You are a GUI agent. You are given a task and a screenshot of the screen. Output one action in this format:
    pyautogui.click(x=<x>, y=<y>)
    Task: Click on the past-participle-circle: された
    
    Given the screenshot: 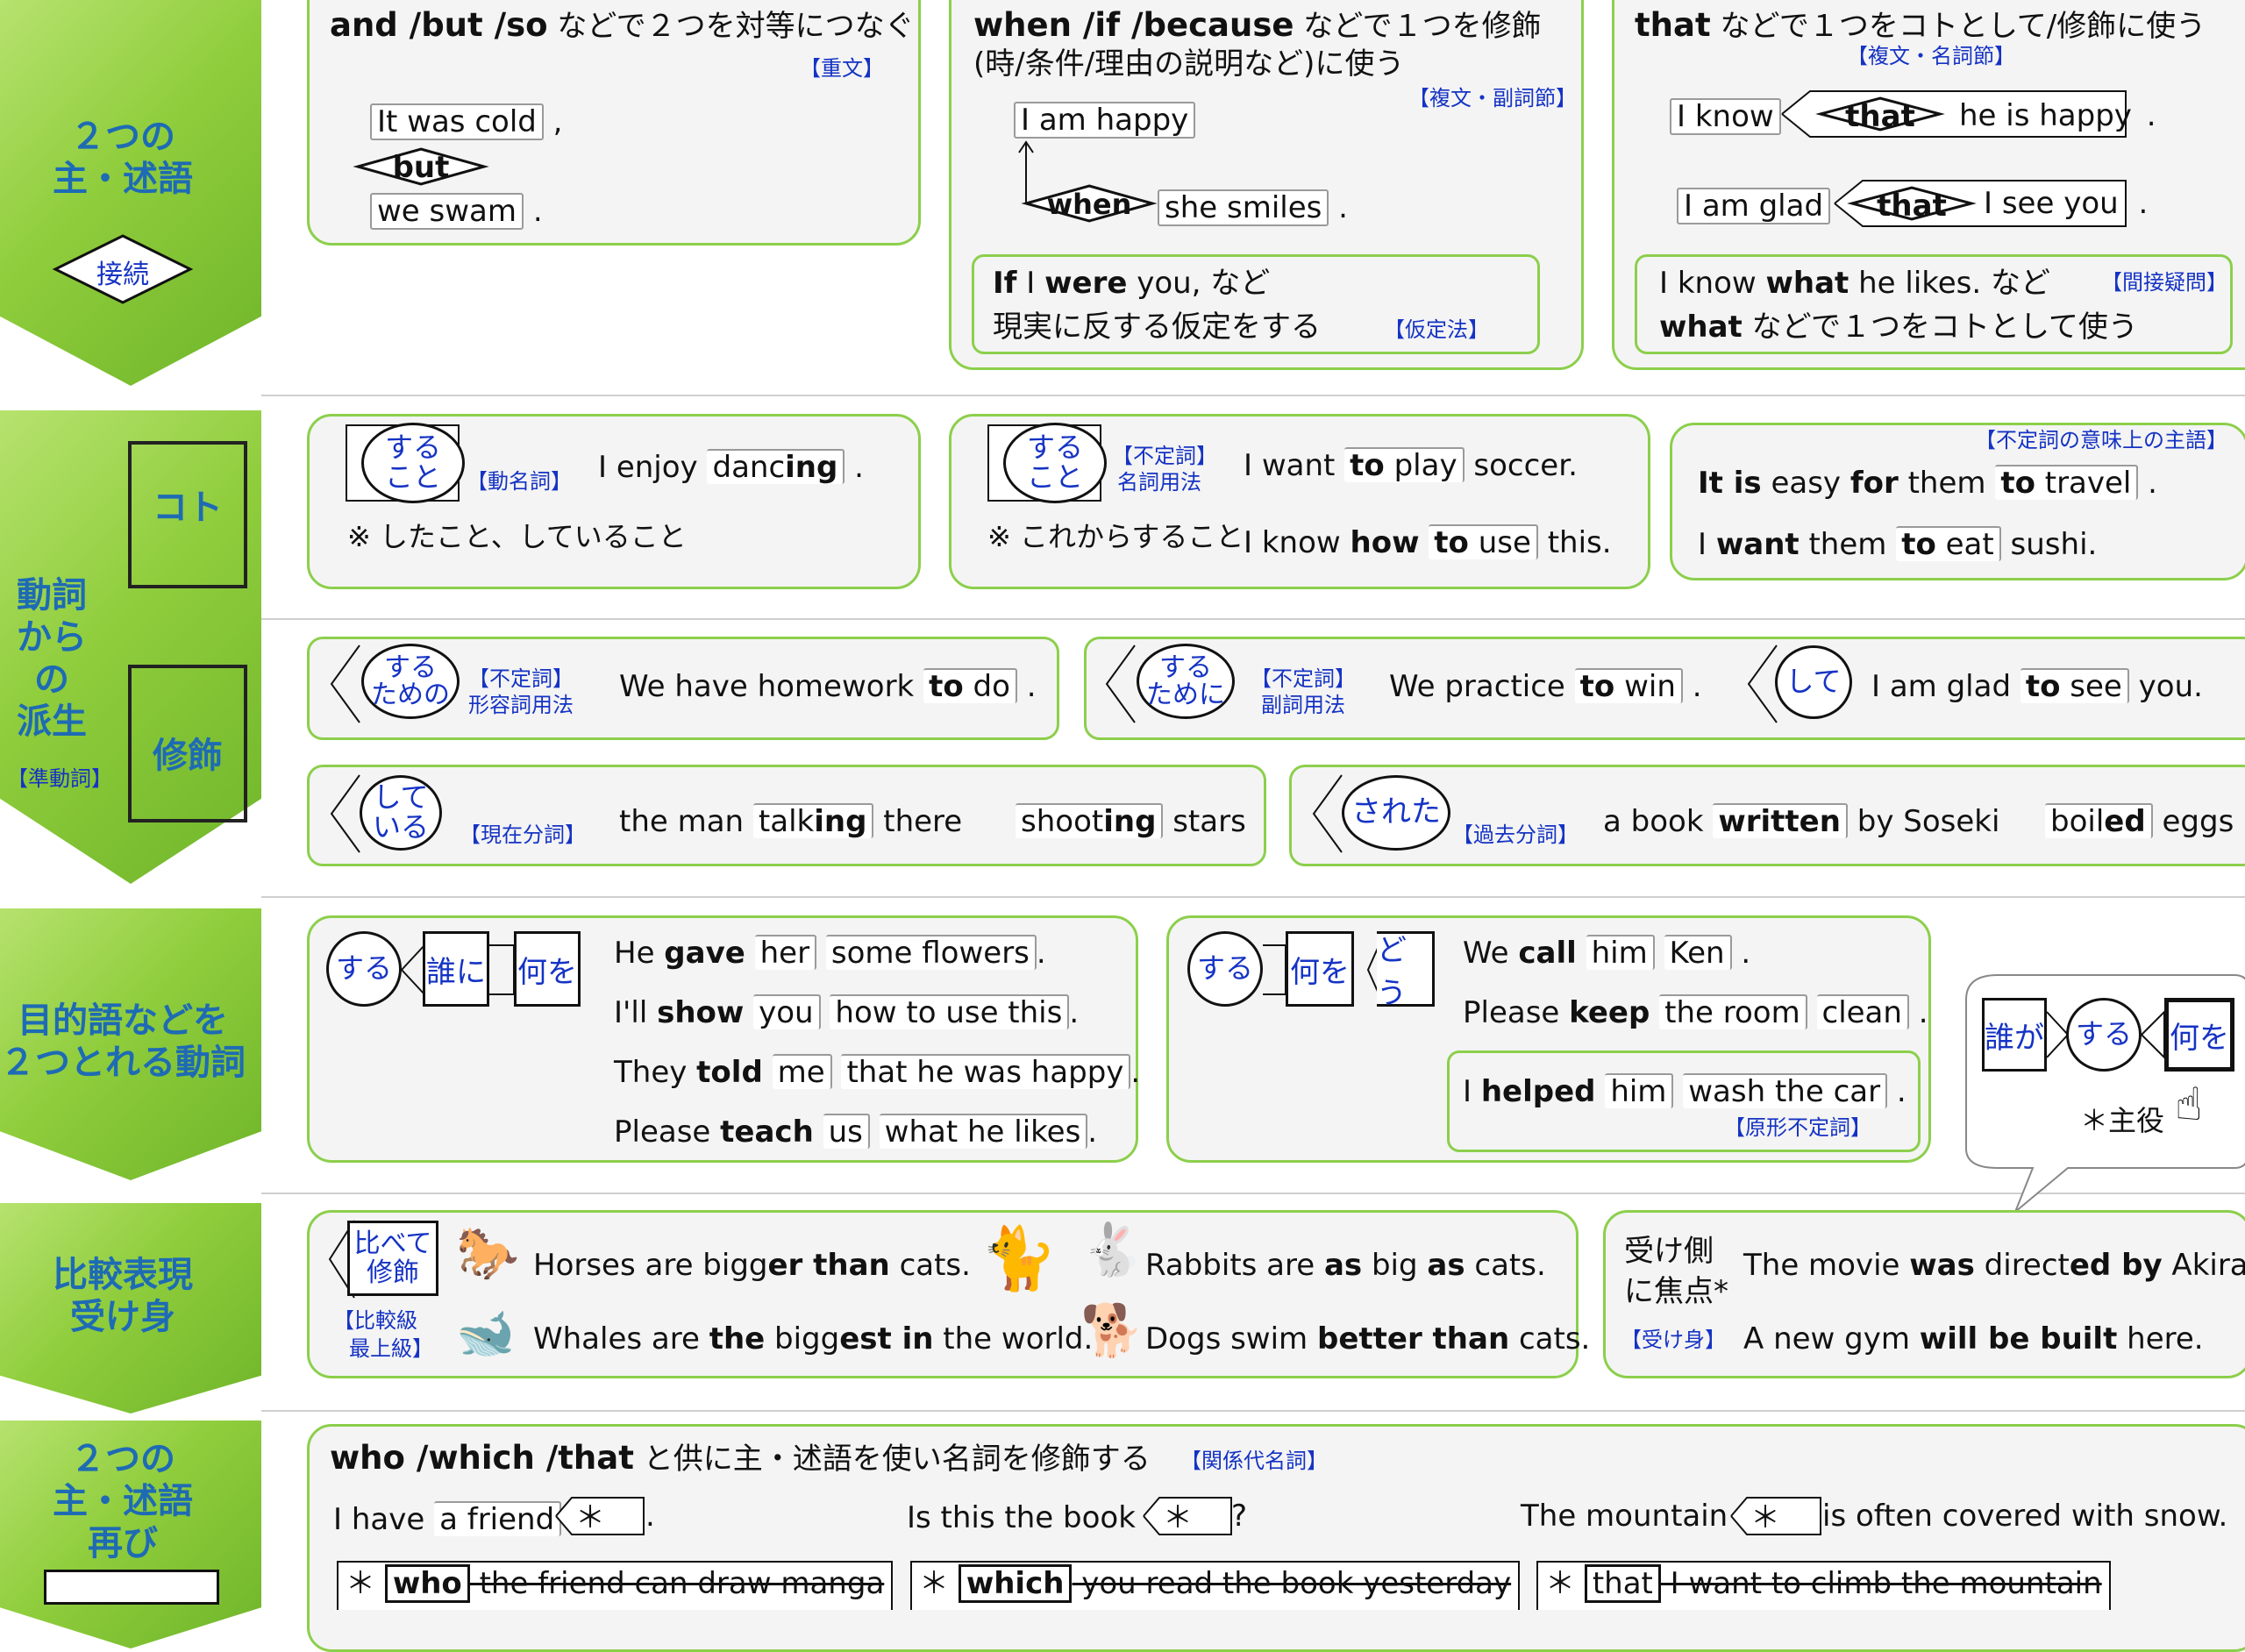 What is the action you would take?
    pyautogui.click(x=1396, y=813)
    